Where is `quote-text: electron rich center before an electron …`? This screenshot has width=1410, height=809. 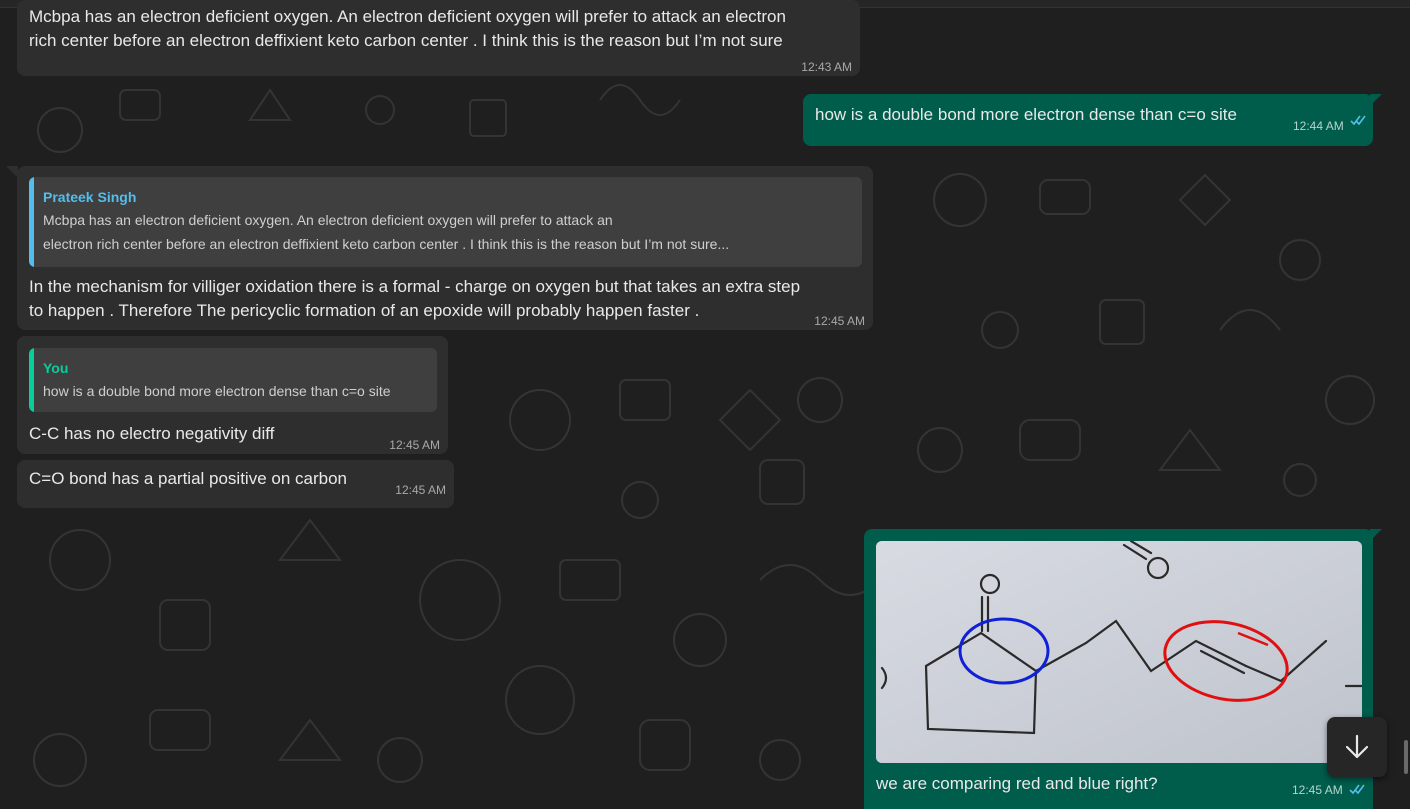
quote-text: electron rich center before an electron … is located at coordinates (386, 244).